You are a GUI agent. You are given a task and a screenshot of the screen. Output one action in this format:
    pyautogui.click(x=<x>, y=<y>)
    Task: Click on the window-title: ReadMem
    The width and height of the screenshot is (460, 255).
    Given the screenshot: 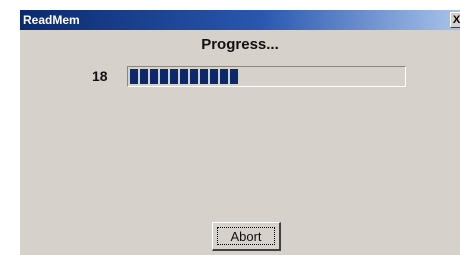 What is the action you would take?
    pyautogui.click(x=51, y=20)
    